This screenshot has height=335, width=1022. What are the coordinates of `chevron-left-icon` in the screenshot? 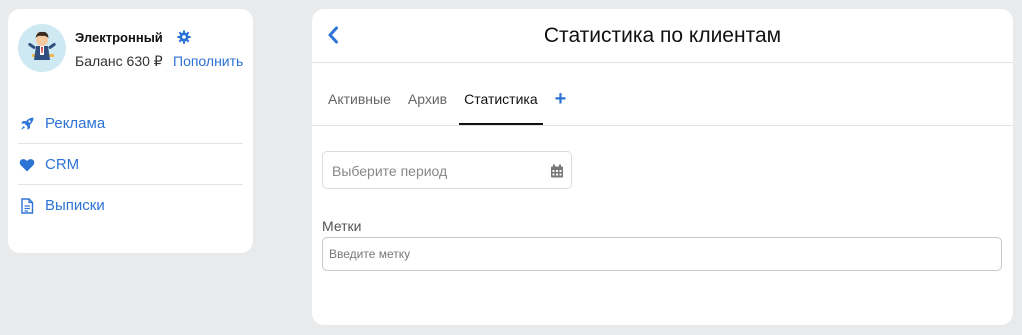 It's located at (333, 35).